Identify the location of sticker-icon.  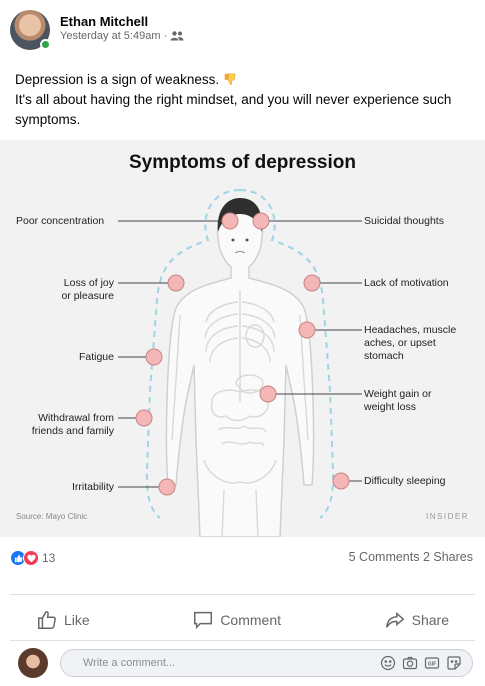
(454, 663).